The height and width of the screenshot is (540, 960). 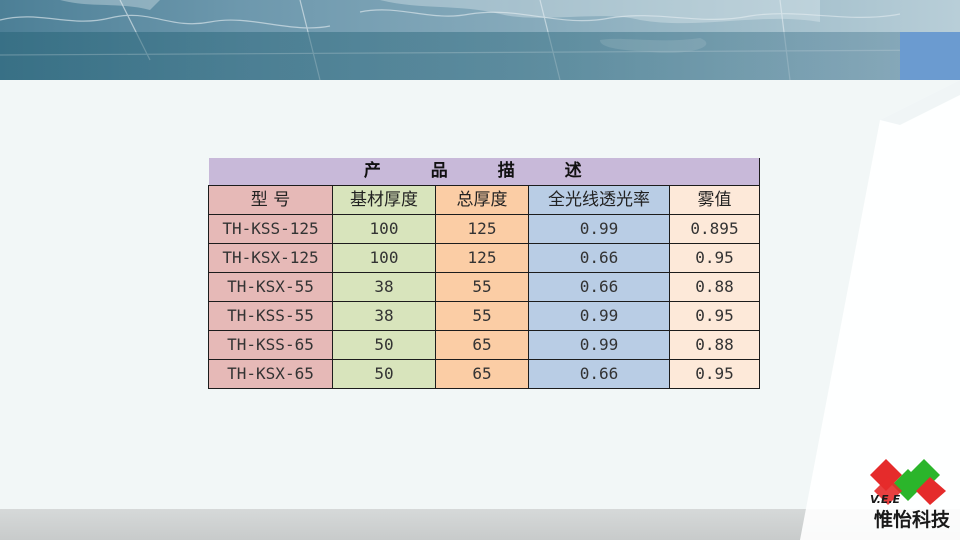 What do you see at coordinates (270, 316) in the screenshot?
I see `cell-model: TH-KSS-55` at bounding box center [270, 316].